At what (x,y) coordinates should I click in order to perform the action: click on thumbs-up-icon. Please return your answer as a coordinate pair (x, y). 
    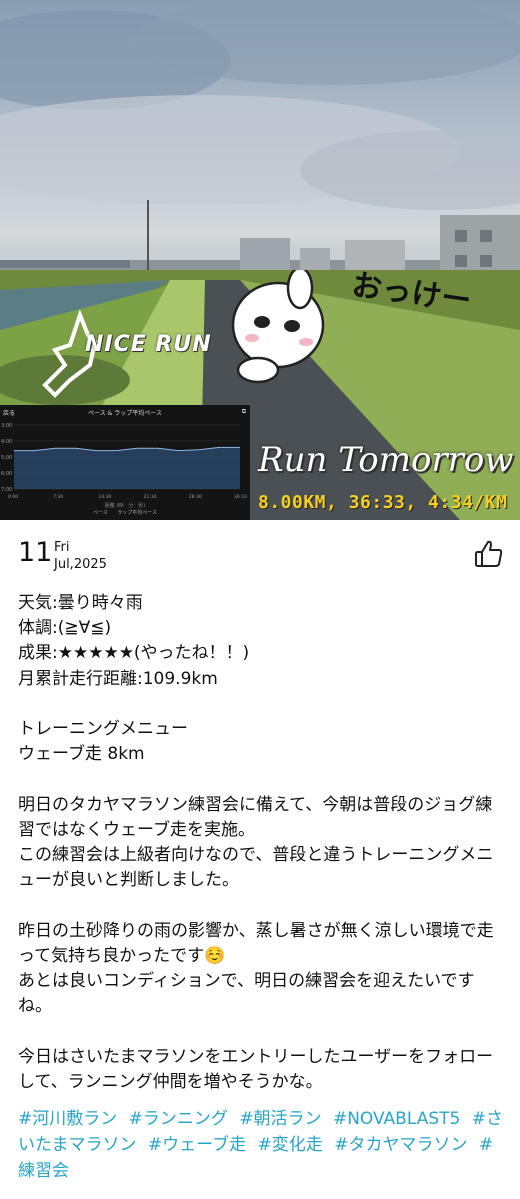
    Looking at the image, I should click on (489, 554).